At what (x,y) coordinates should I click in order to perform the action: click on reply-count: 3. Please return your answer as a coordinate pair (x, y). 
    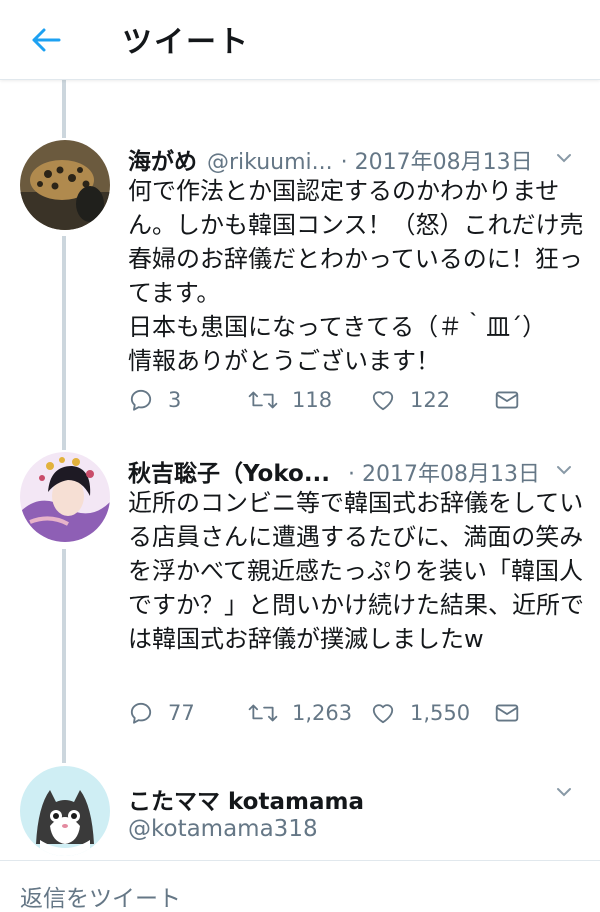
    Looking at the image, I should click on (175, 400).